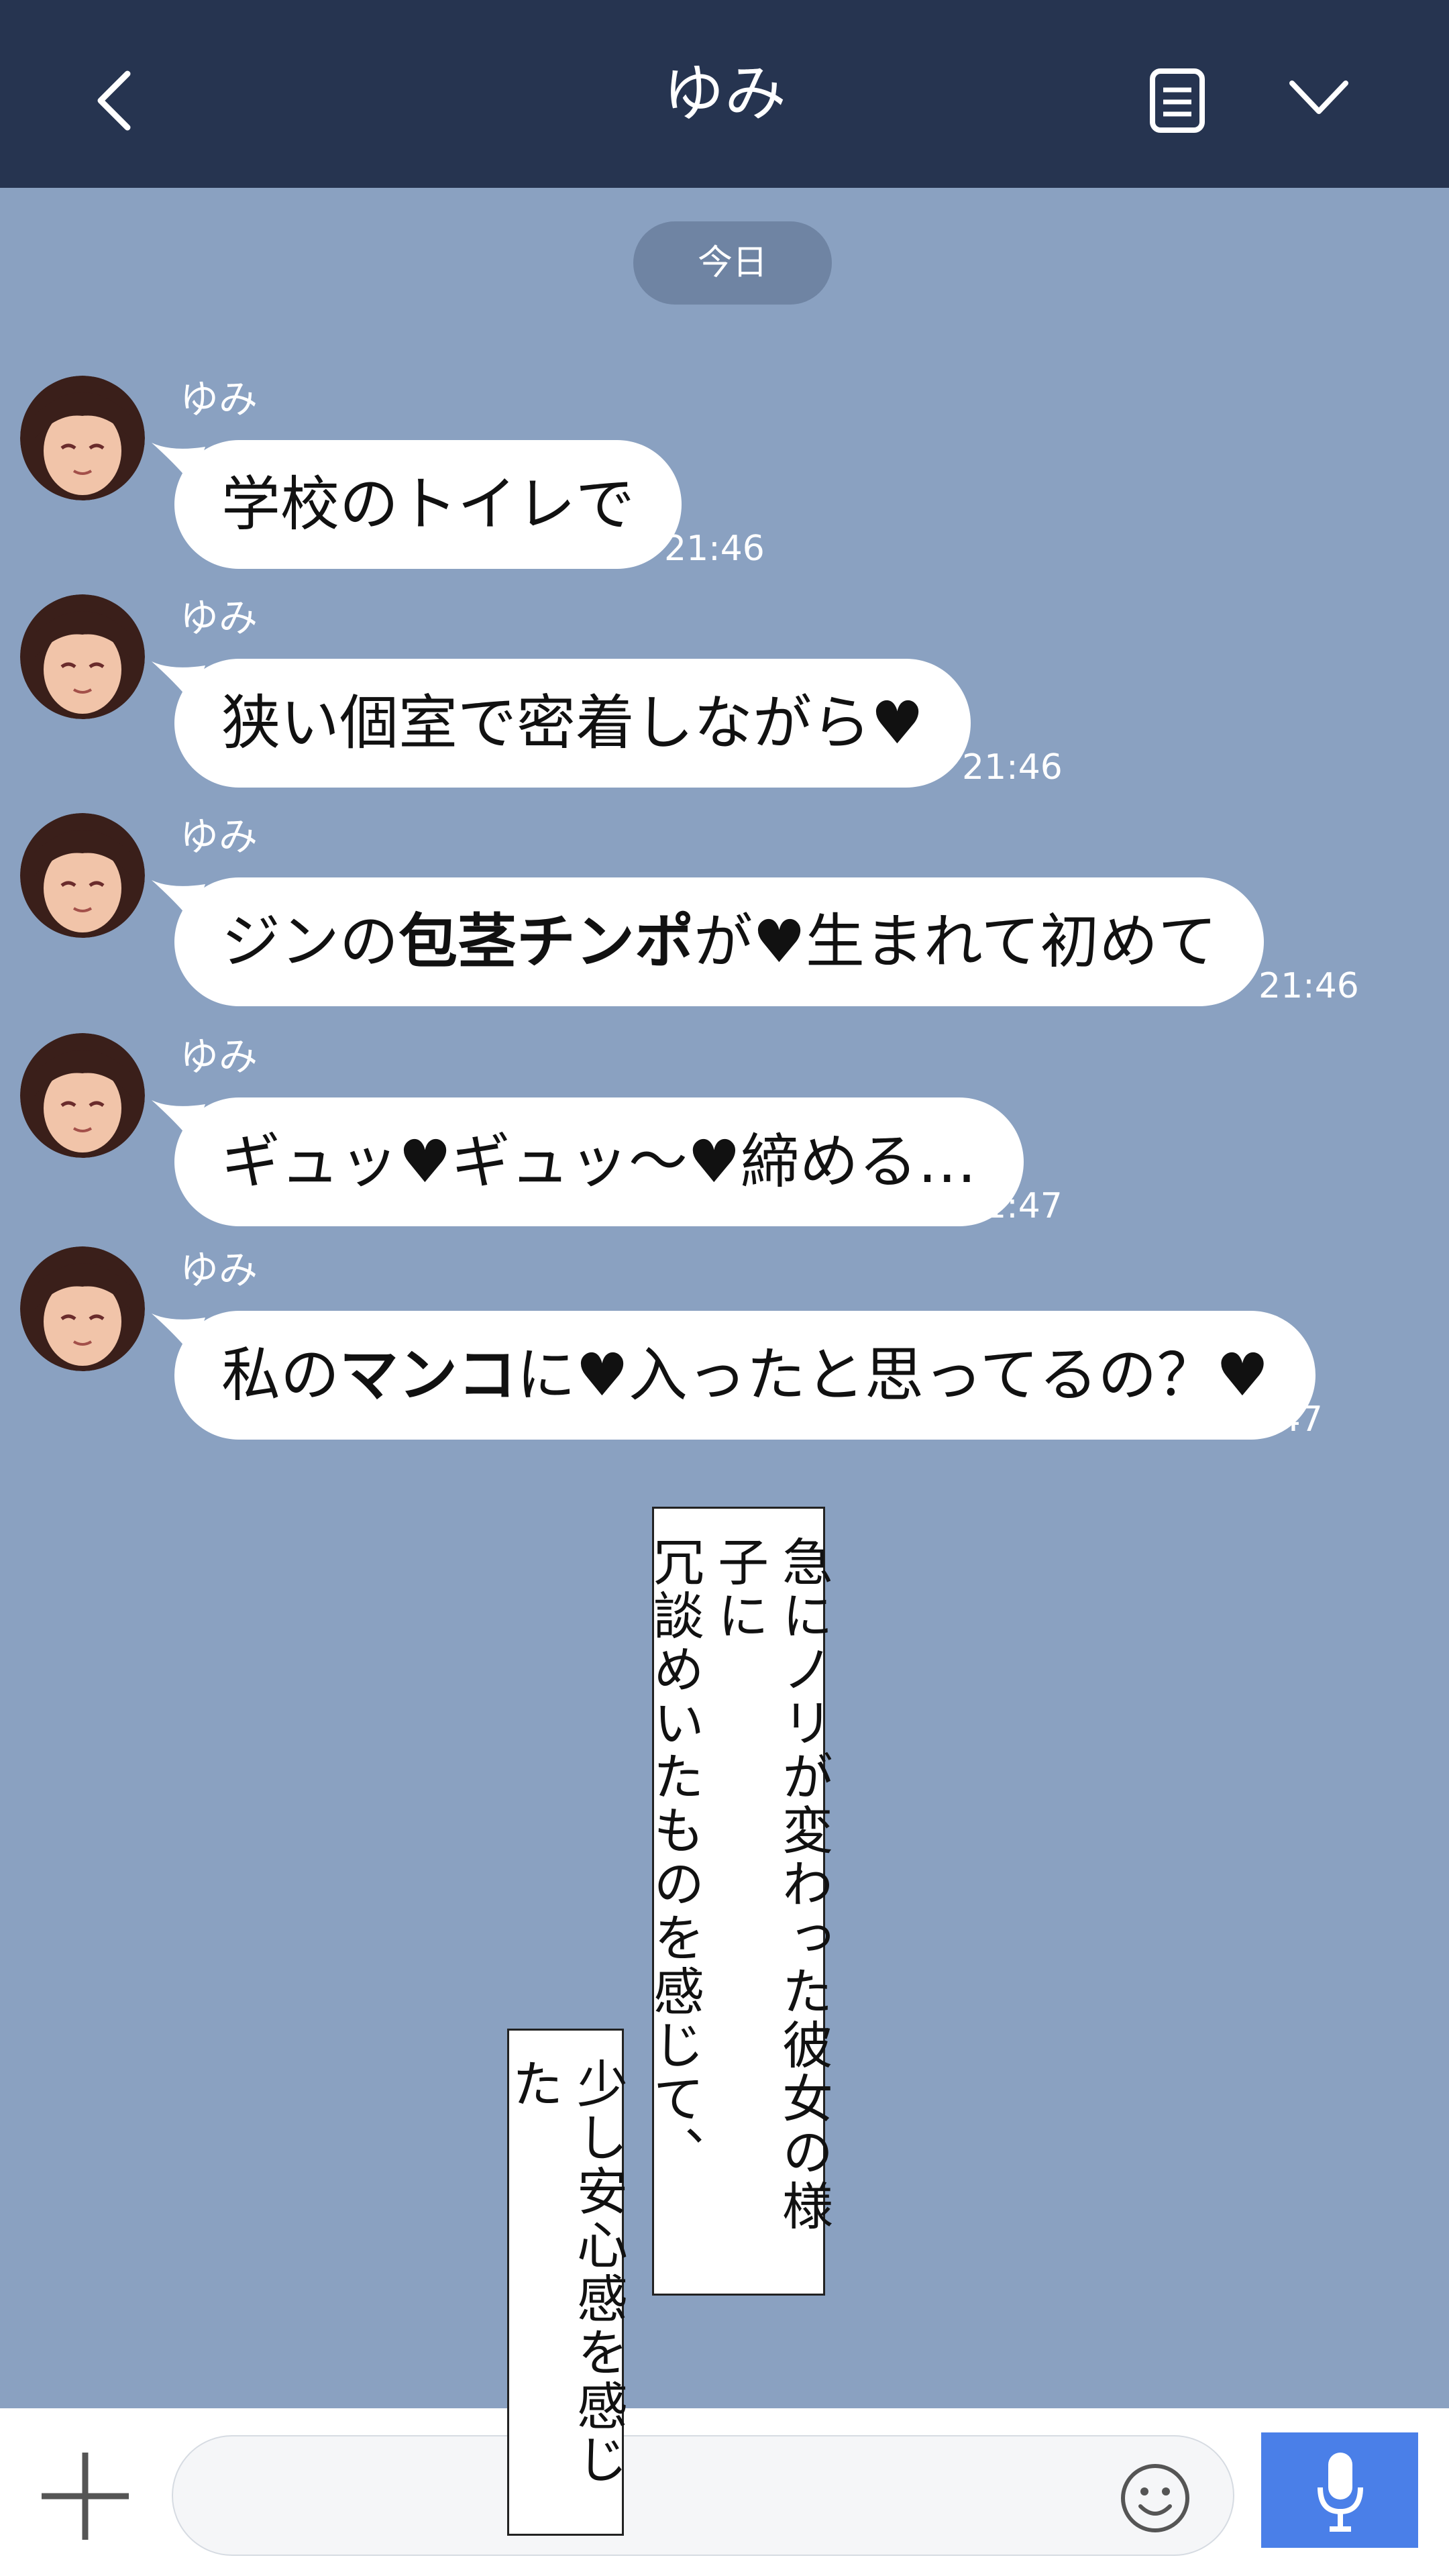 Image resolution: width=1449 pixels, height=2576 pixels. Describe the element at coordinates (771, 1884) in the screenshot. I see `narration-line: 急にノリが変わった彼女の様子に` at that location.